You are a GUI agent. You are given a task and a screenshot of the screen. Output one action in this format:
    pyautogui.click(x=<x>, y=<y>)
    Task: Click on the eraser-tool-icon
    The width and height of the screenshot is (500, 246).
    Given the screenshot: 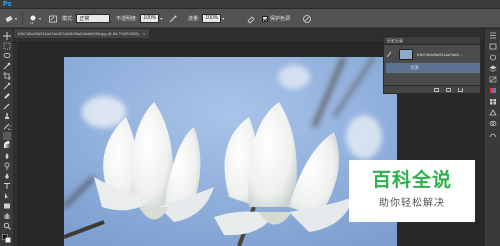 What is the action you would take?
    pyautogui.click(x=9, y=18)
    